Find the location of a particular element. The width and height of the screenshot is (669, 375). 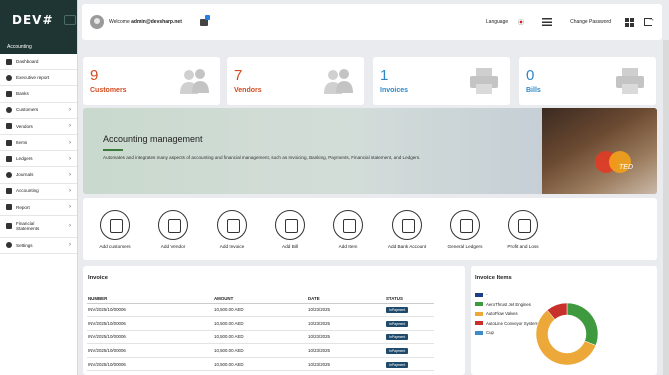

printer-icon is located at coordinates (630, 81).